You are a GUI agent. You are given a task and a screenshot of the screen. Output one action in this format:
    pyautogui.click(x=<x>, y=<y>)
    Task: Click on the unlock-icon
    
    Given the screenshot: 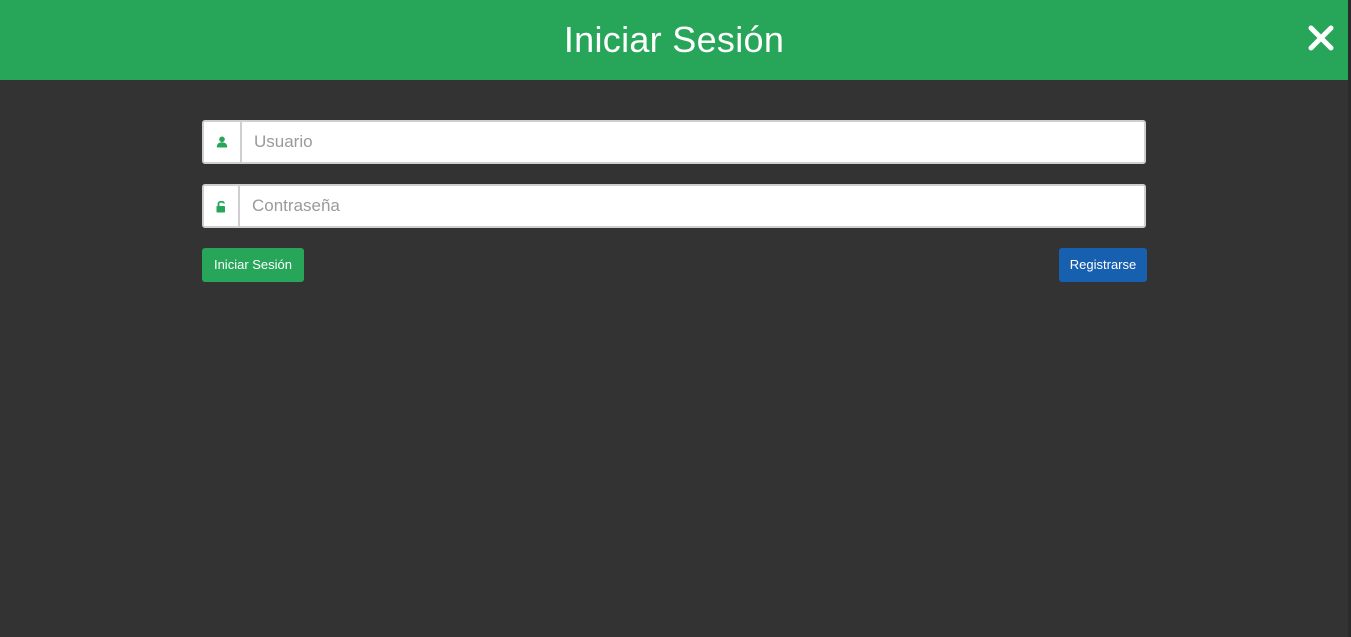 What is the action you would take?
    pyautogui.click(x=220, y=206)
    